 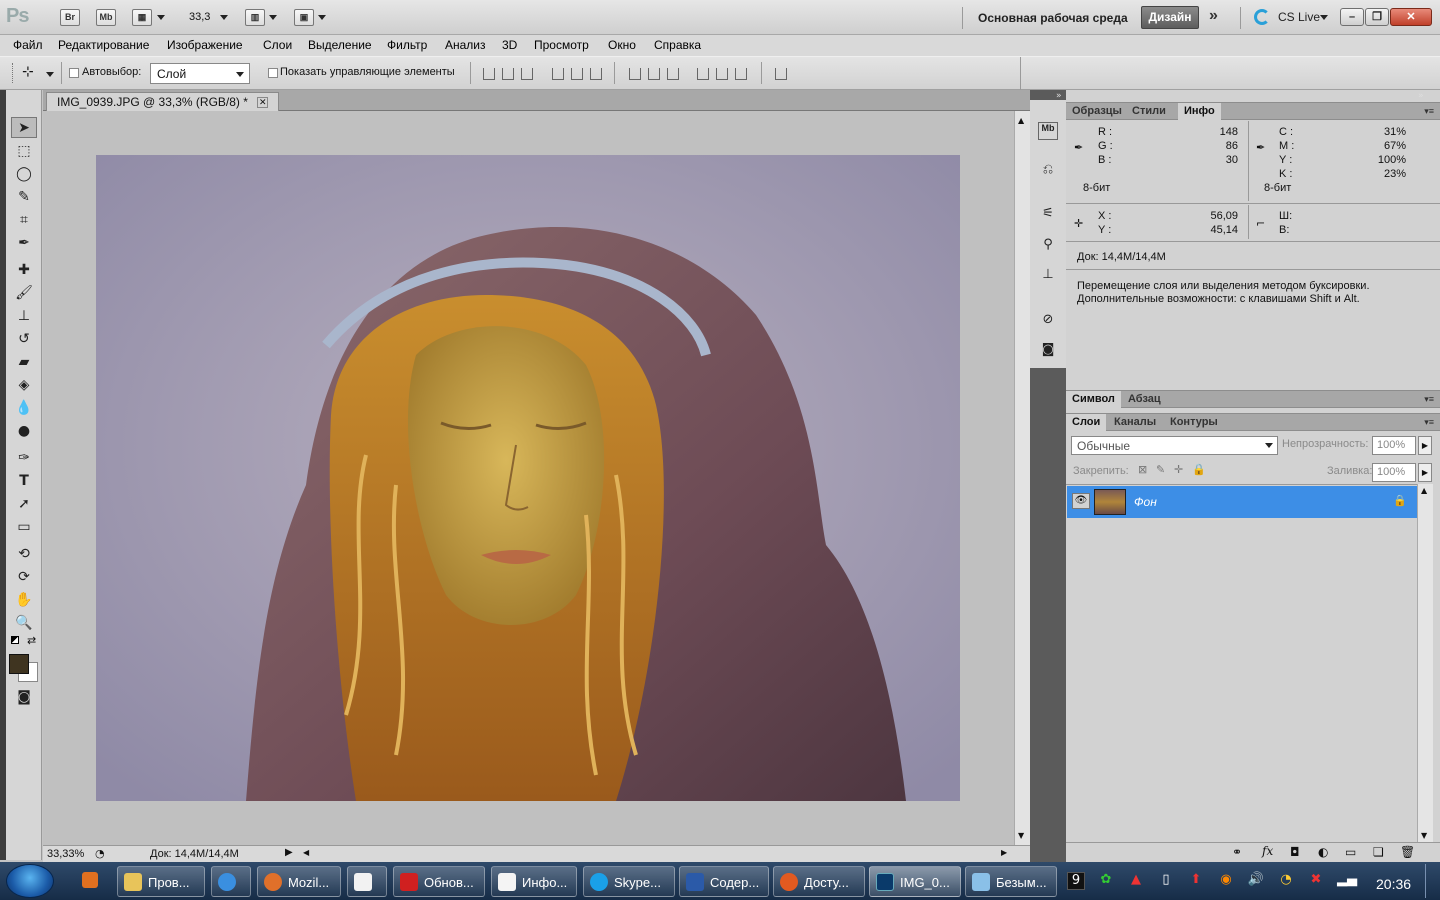 I want to click on align-bottom-icon, so click(x=527, y=74).